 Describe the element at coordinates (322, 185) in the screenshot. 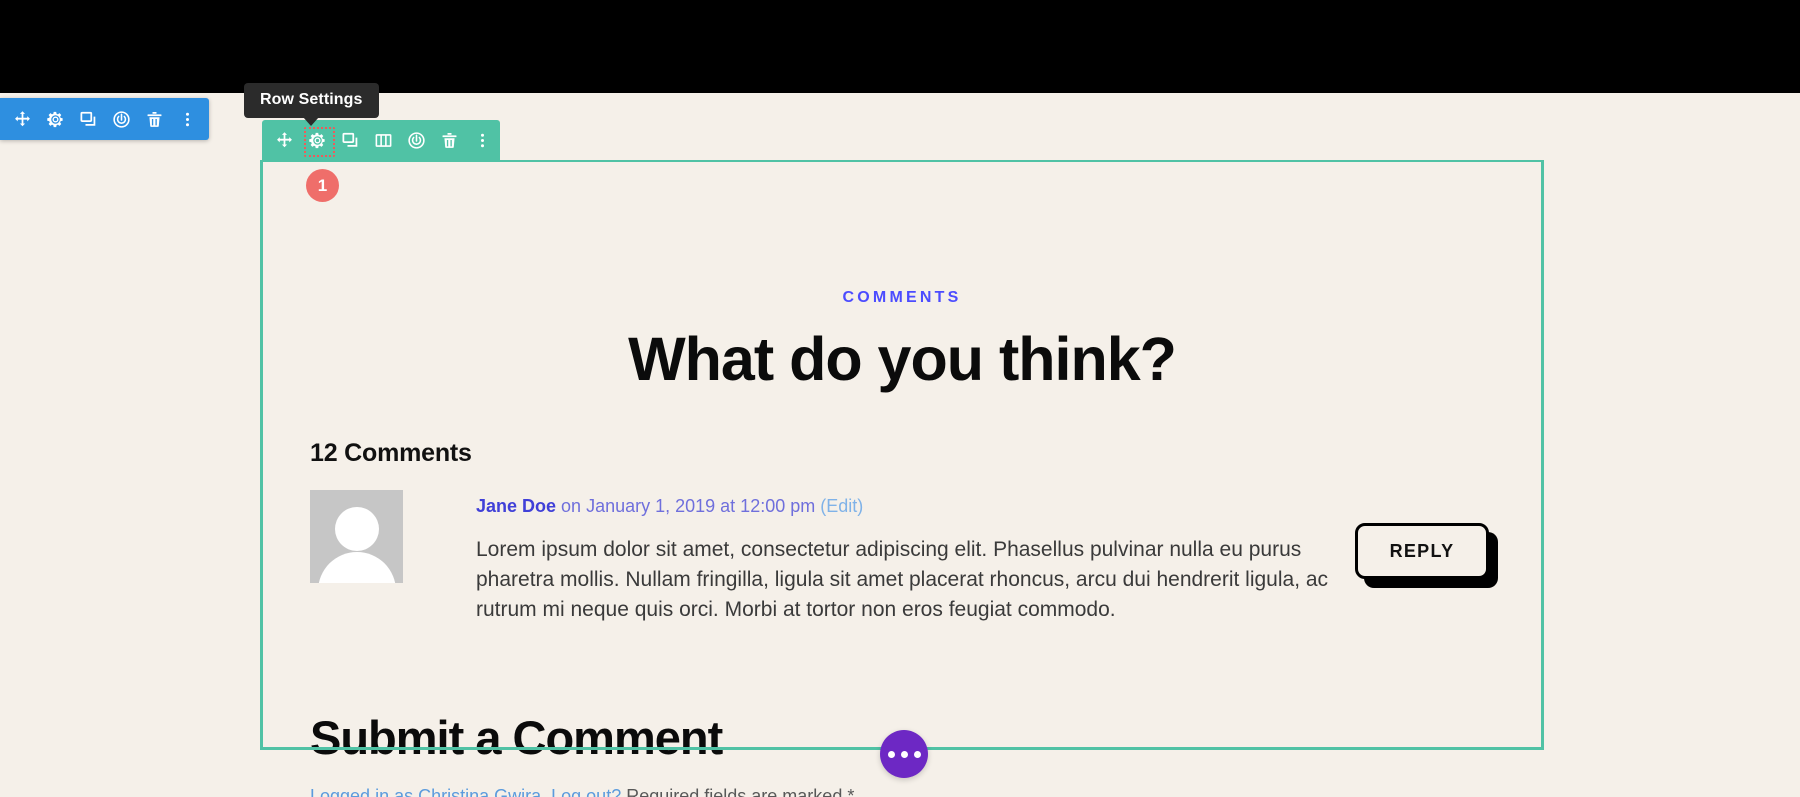

I see `row-count-badge: 1` at that location.